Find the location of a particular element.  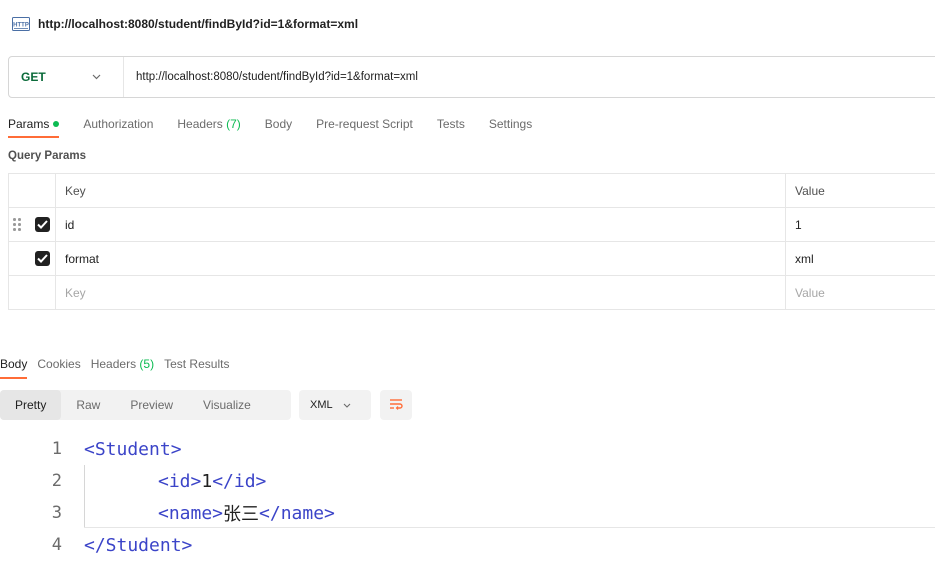

code-text: </Student> is located at coordinates (138, 545).